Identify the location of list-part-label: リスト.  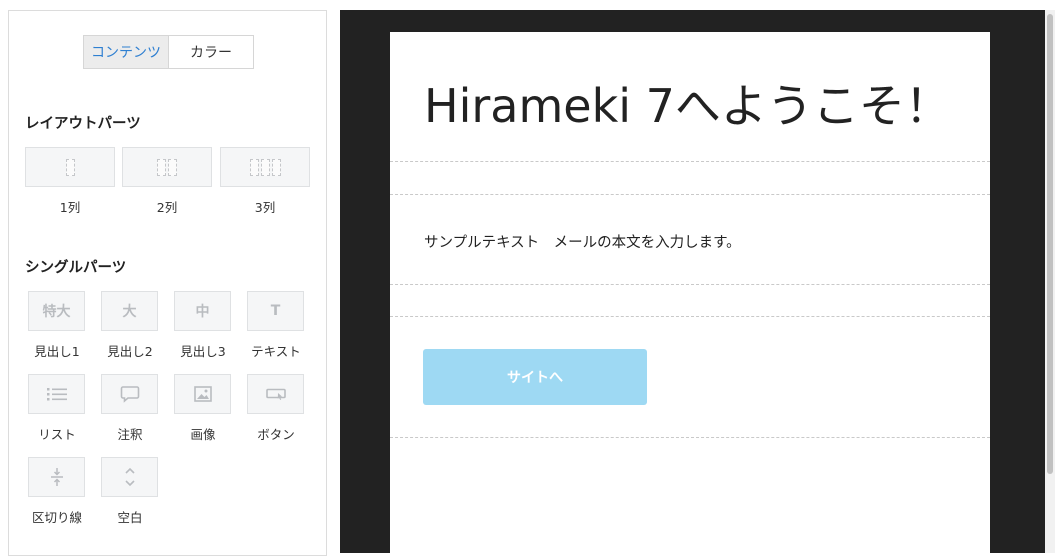
(57, 434).